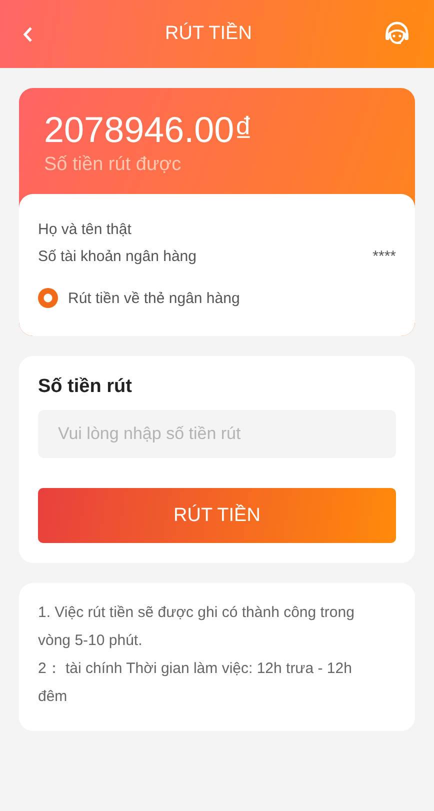  Describe the element at coordinates (117, 256) in the screenshot. I see `field-label: Số tài khoản ngân hàng` at that location.